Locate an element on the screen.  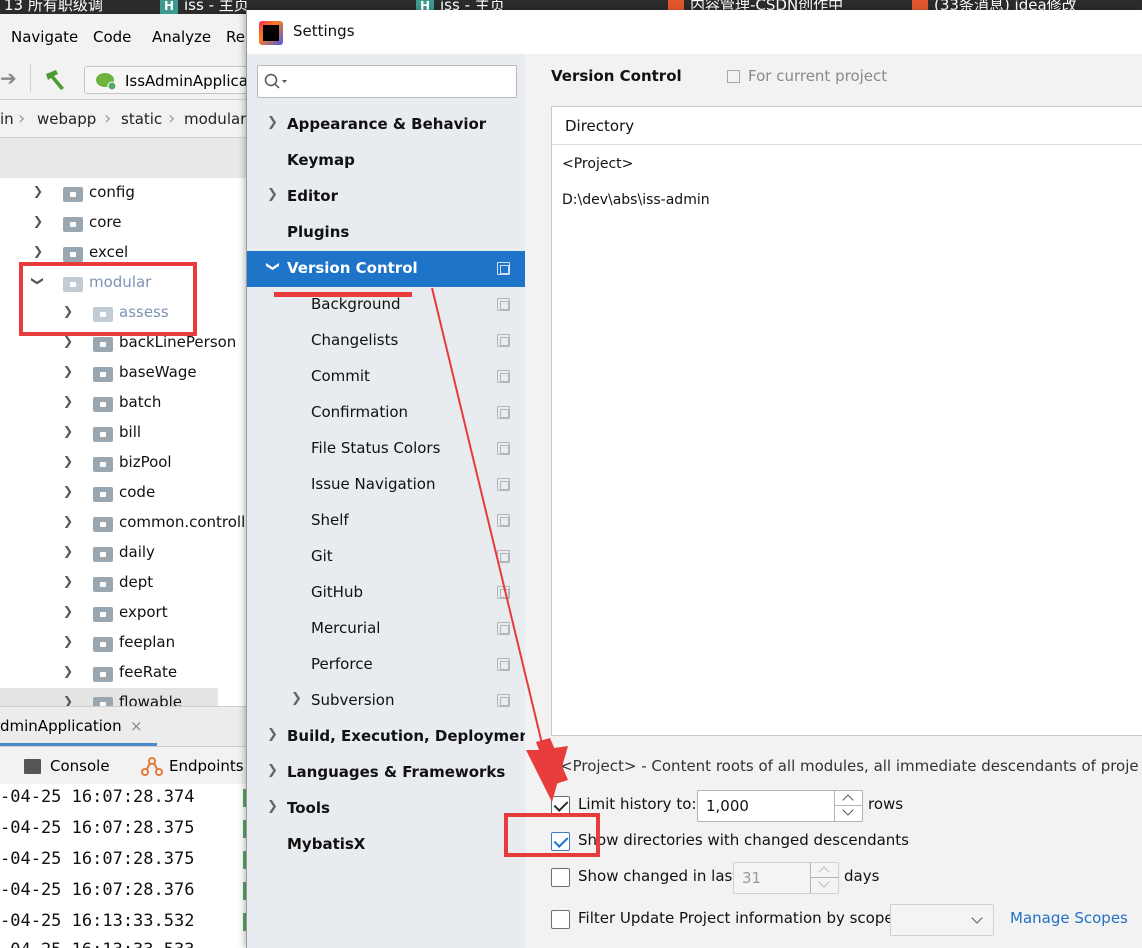
scope-select is located at coordinates (942, 920).